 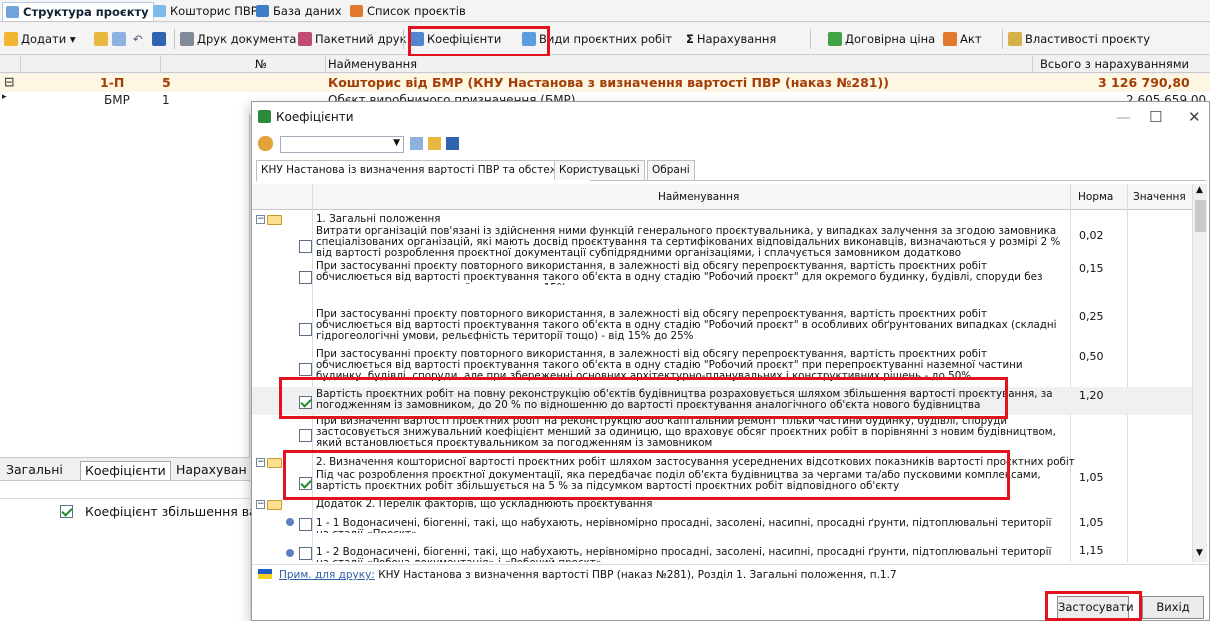 I want to click on tab-favorites: Обрані, so click(x=671, y=170).